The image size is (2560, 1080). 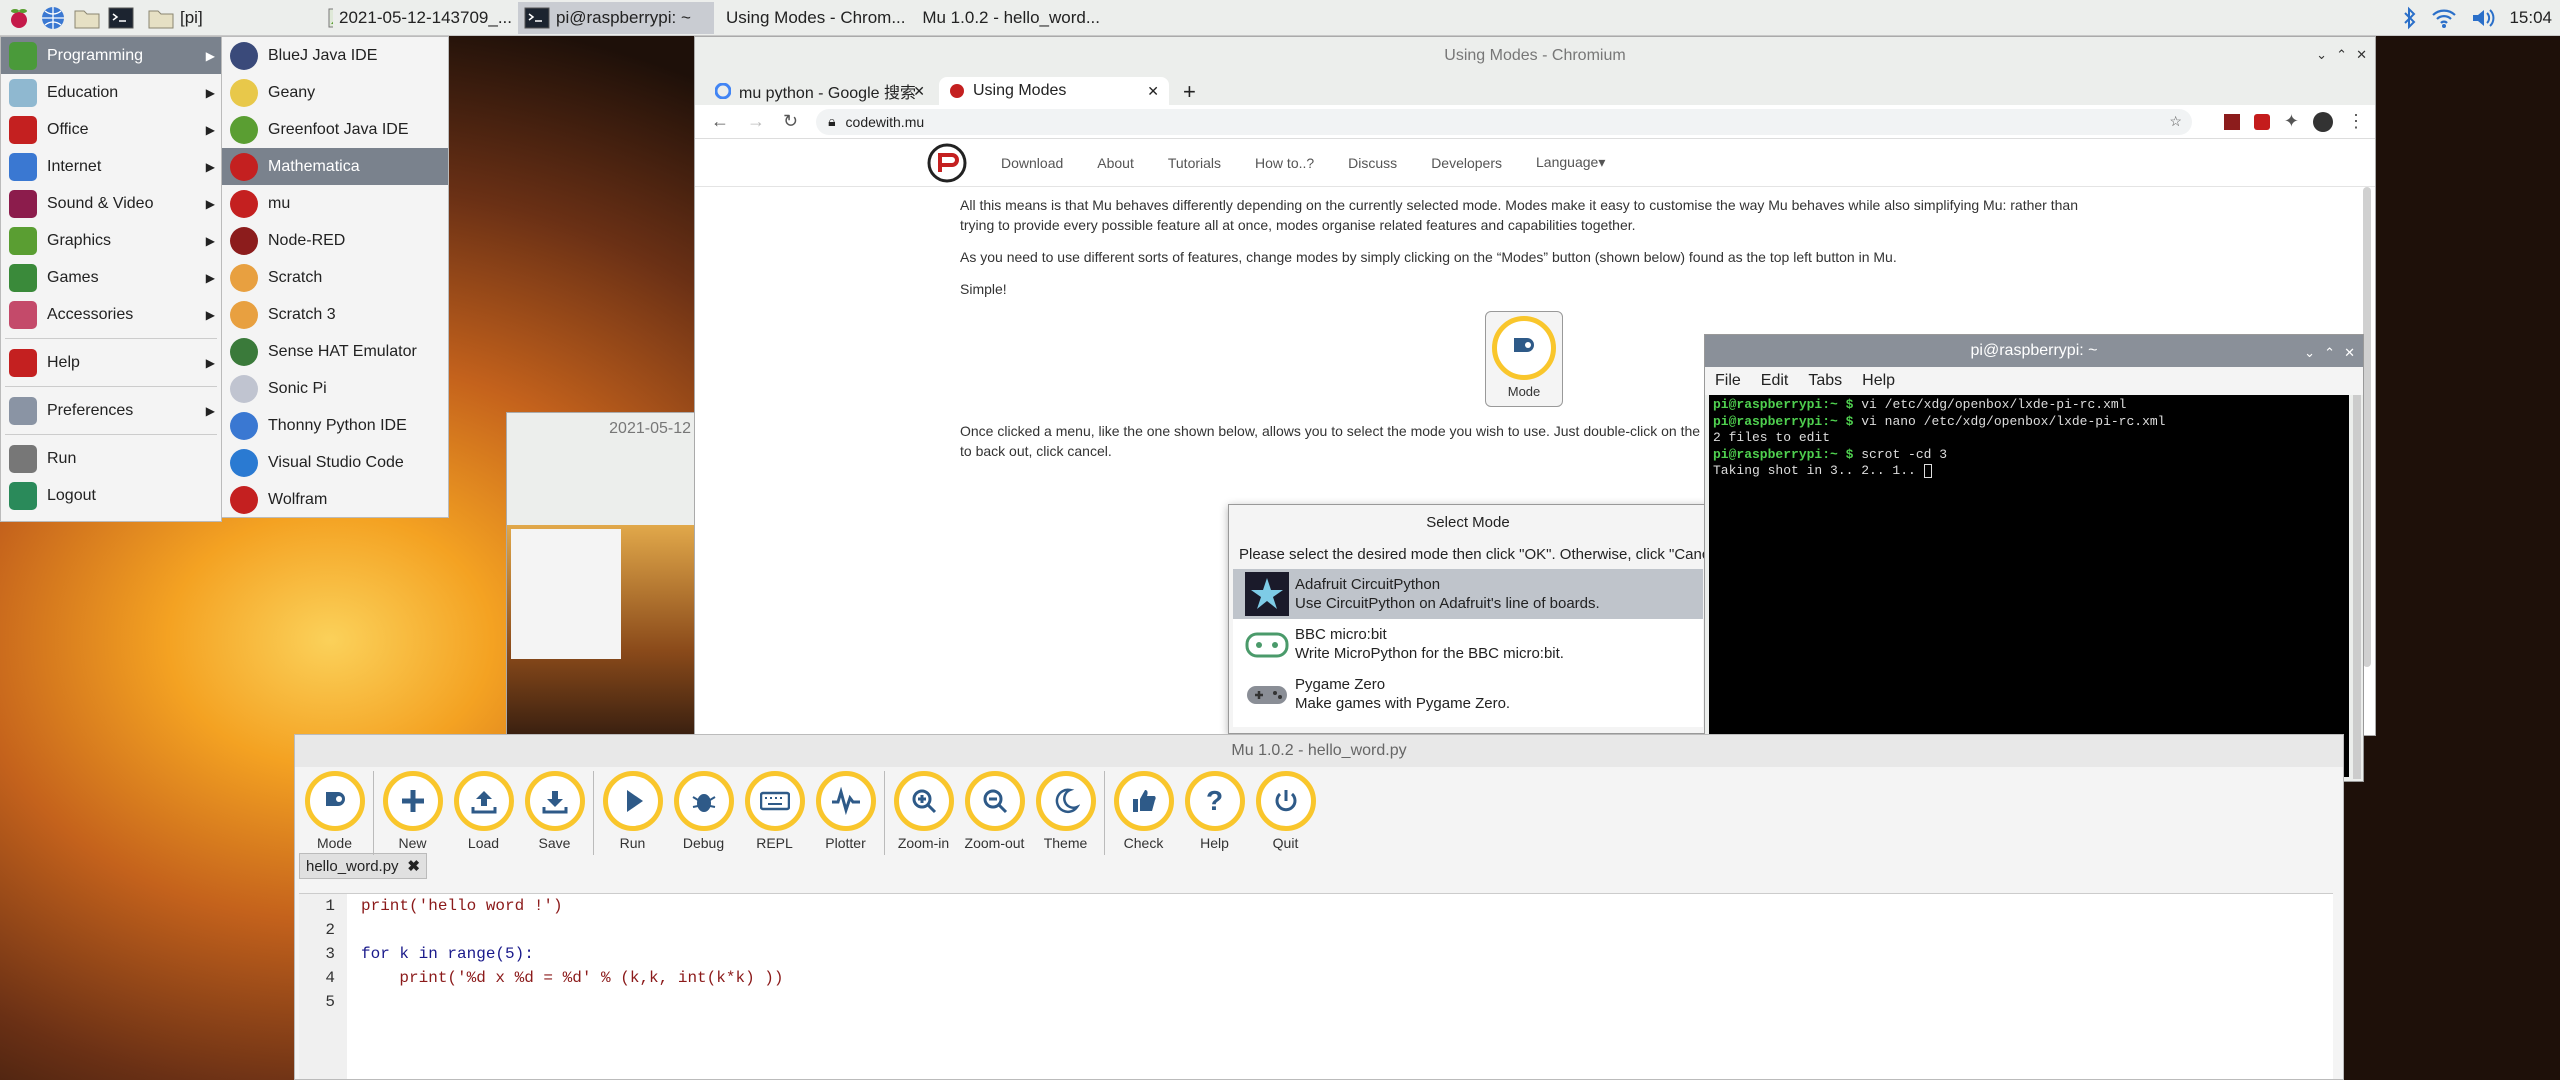 What do you see at coordinates (335, 499) in the screenshot?
I see `program-wolfram: Wolfram` at bounding box center [335, 499].